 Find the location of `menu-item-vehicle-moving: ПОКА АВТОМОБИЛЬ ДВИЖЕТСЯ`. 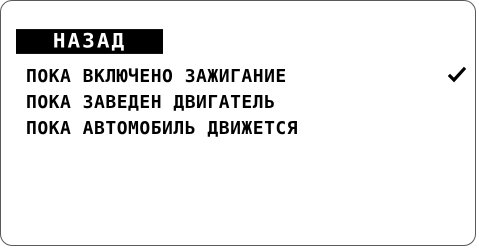

menu-item-vehicle-moving: ПОКА АВТОМОБИЛЬ ДВИЖЕТСЯ is located at coordinates (246, 129).